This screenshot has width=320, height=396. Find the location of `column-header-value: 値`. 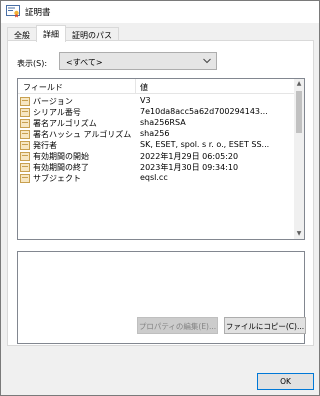

column-header-value: 値 is located at coordinates (144, 87).